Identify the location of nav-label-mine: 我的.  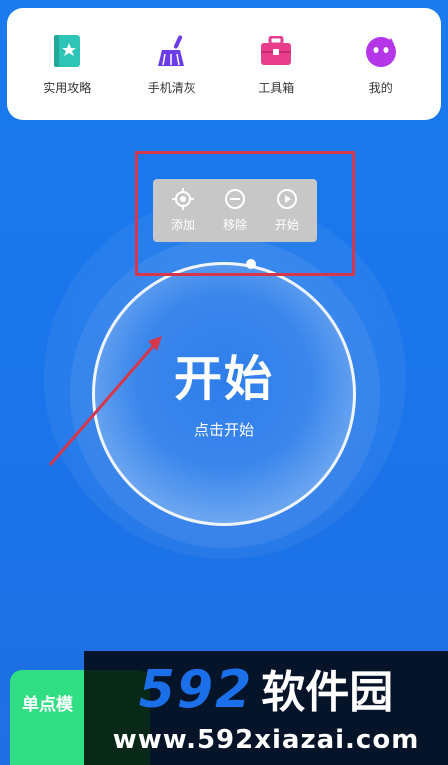
(380, 87).